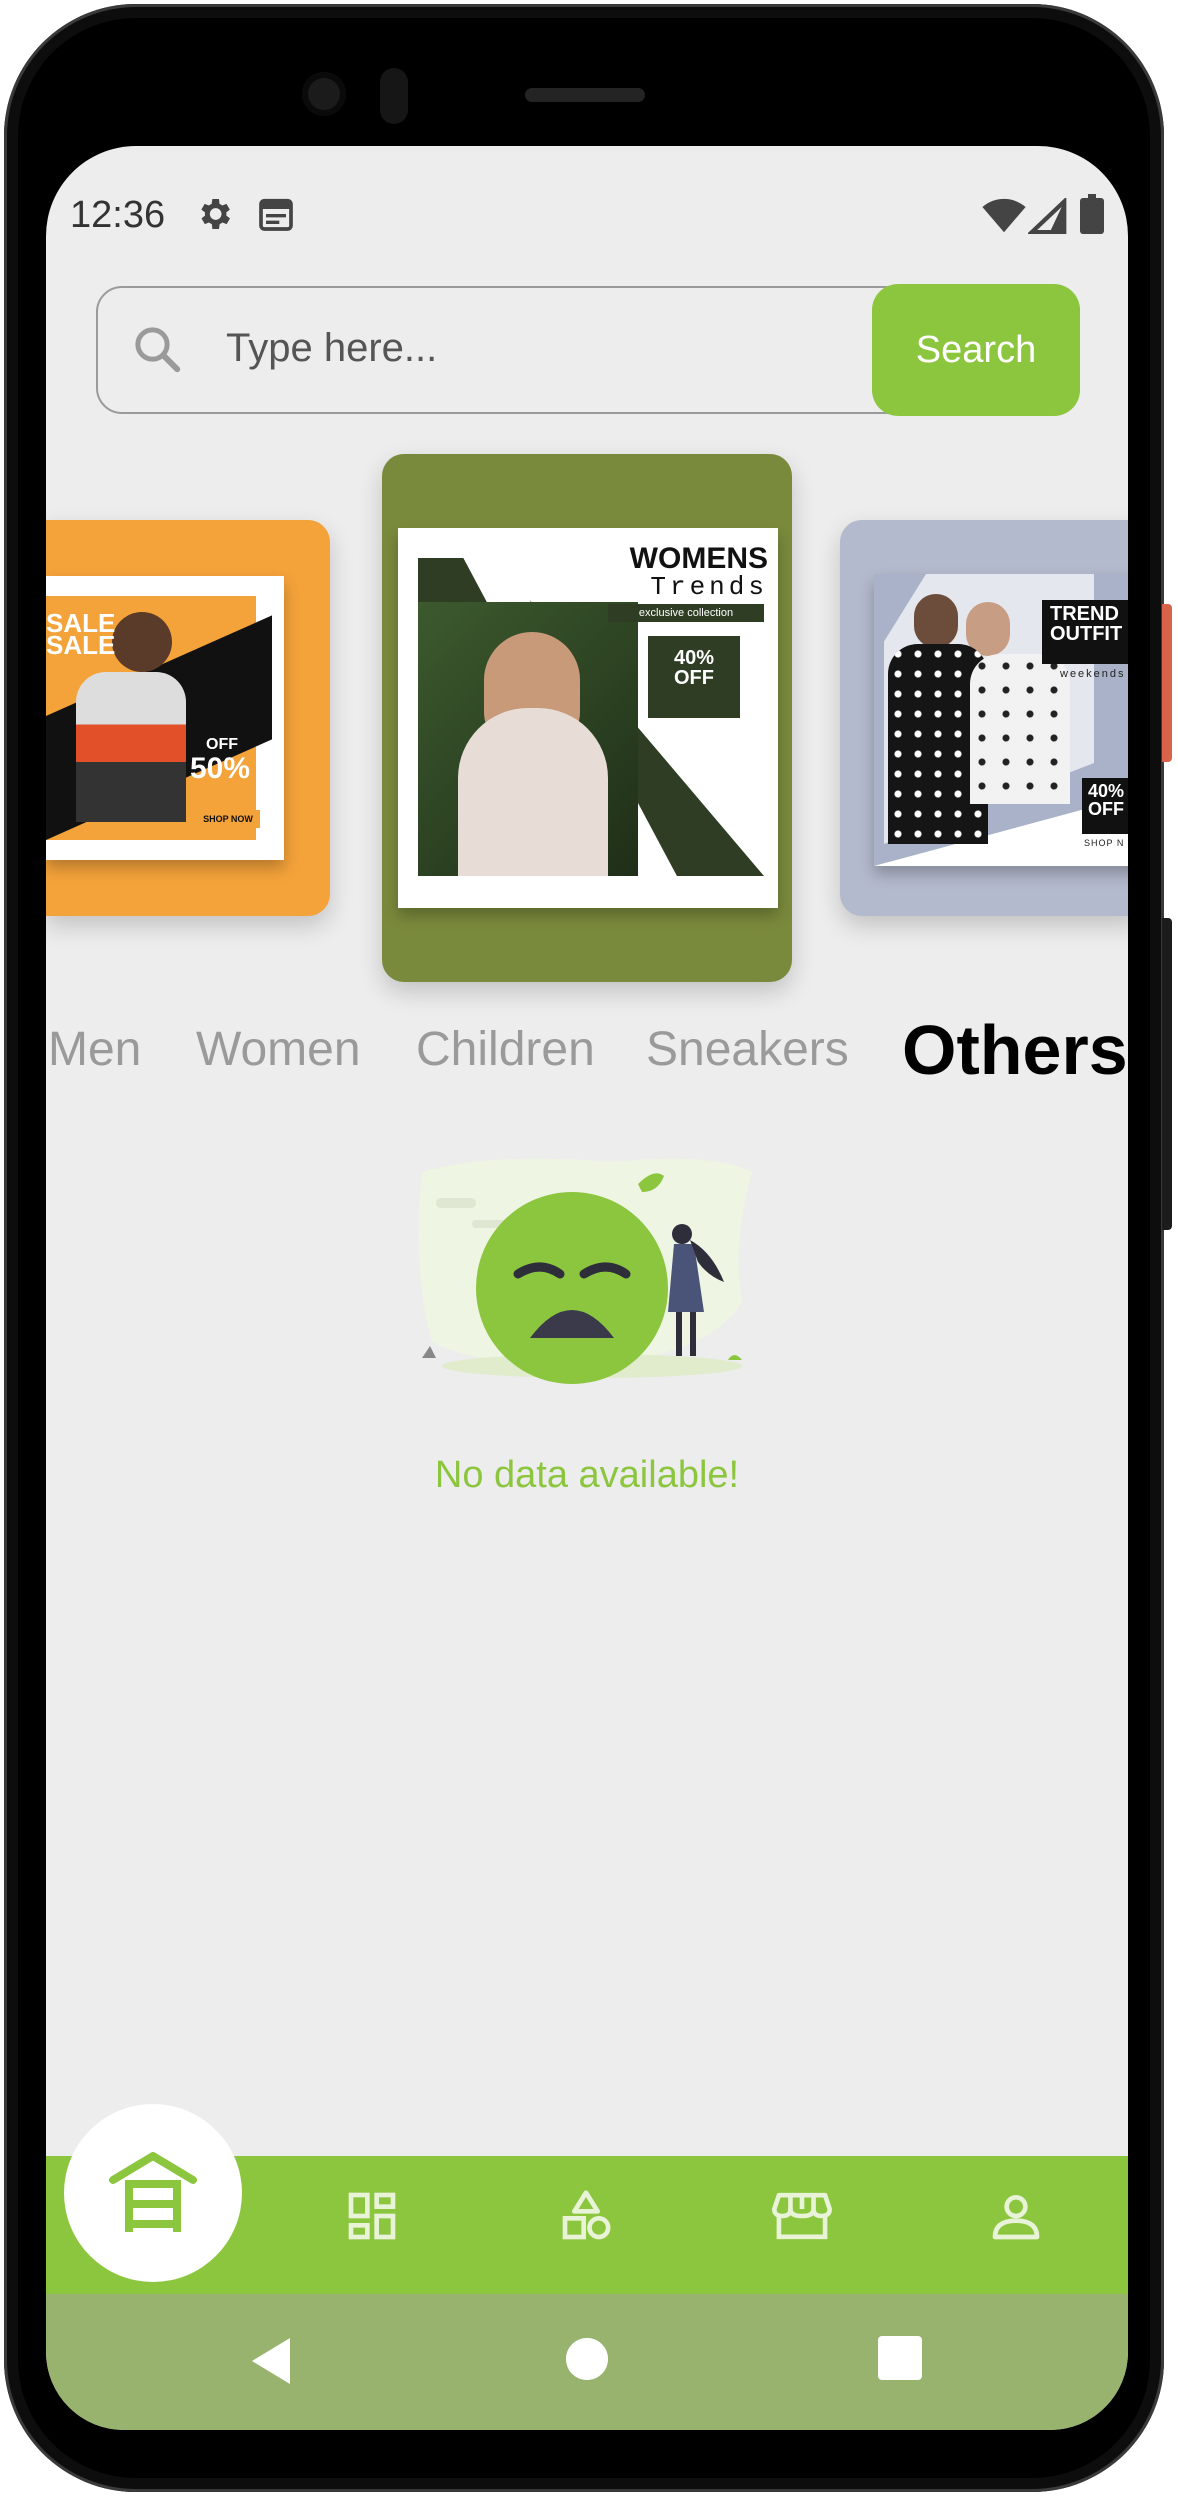 Image resolution: width=1178 pixels, height=2498 pixels. What do you see at coordinates (587, 1475) in the screenshot?
I see `empty-state-message: No data available!` at bounding box center [587, 1475].